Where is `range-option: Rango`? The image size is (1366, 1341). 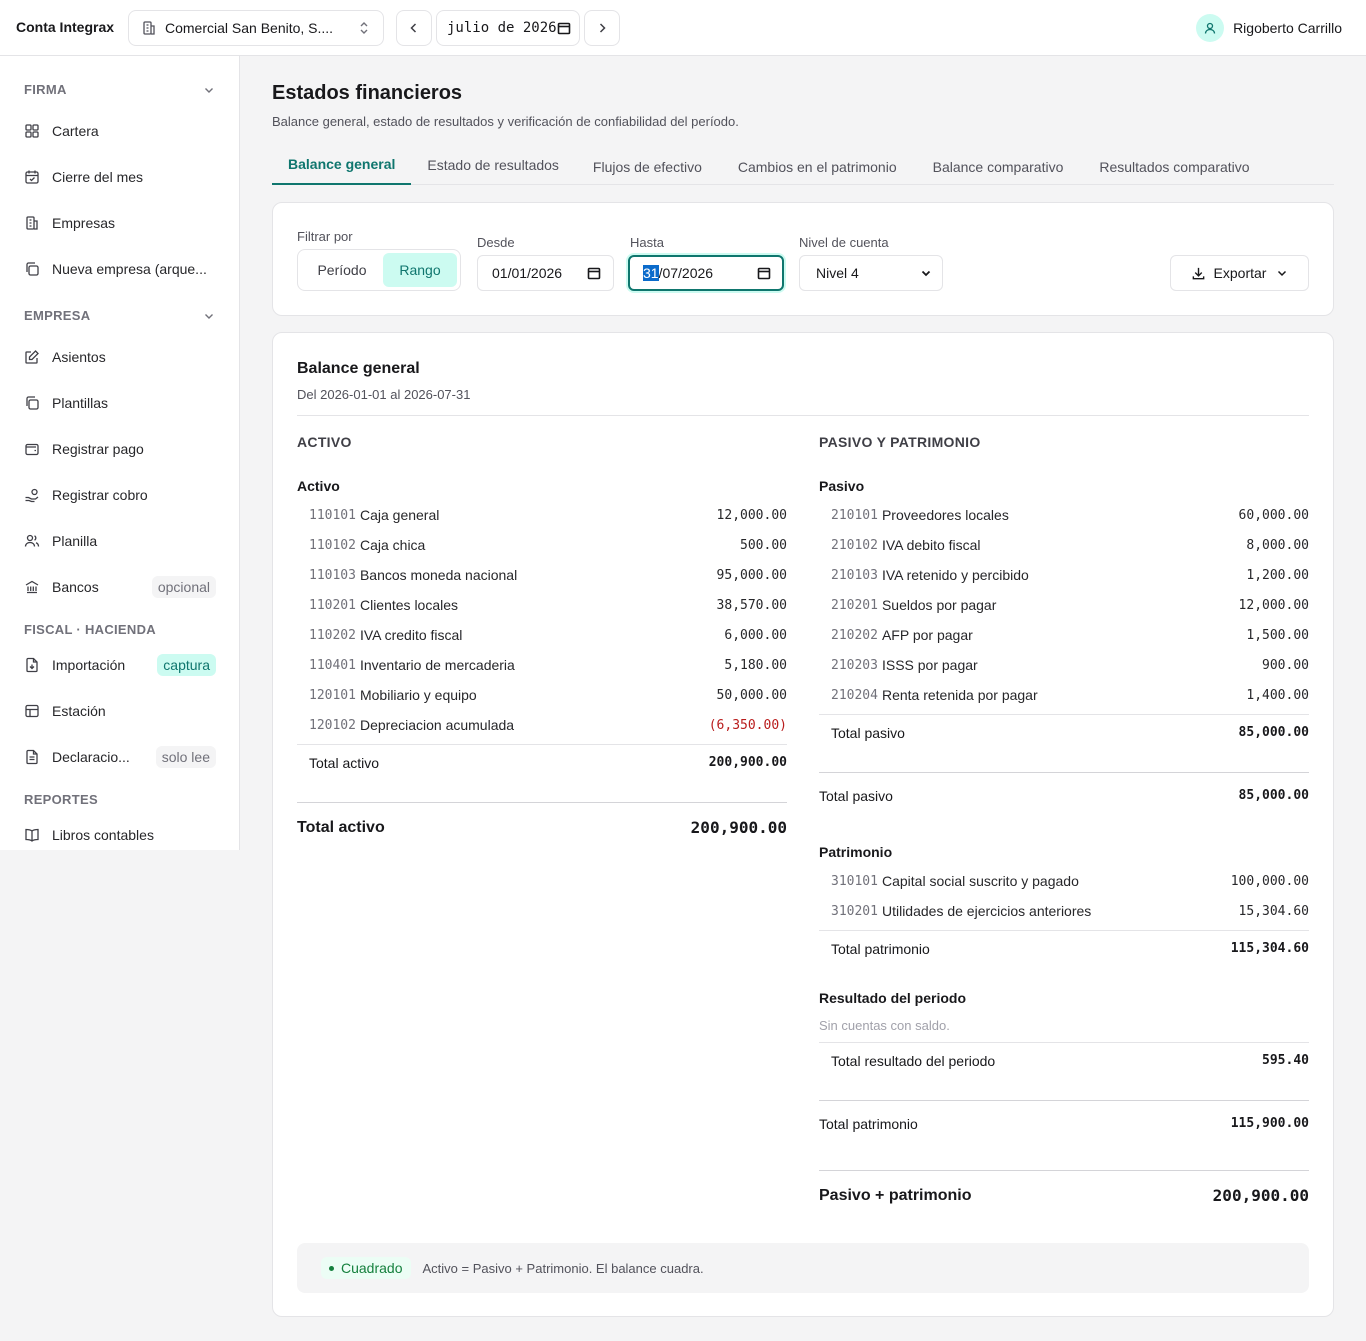
range-option: Rango is located at coordinates (420, 270).